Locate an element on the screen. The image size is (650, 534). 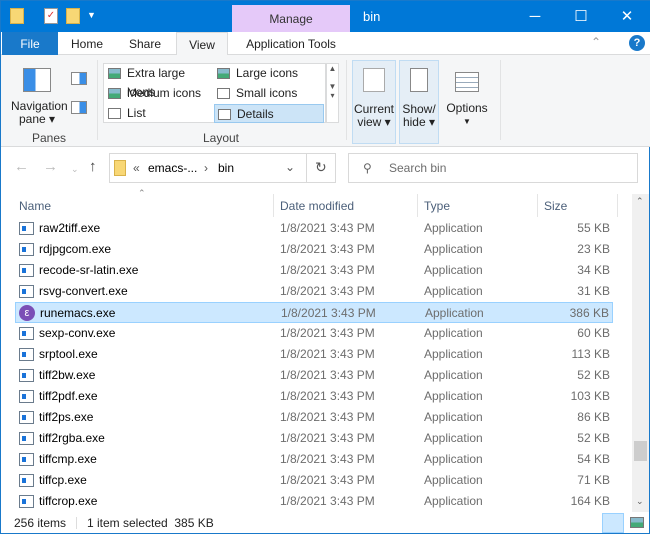
status-bar: 256 items 1 item selected 385 KB is located at coordinates (325, 523).